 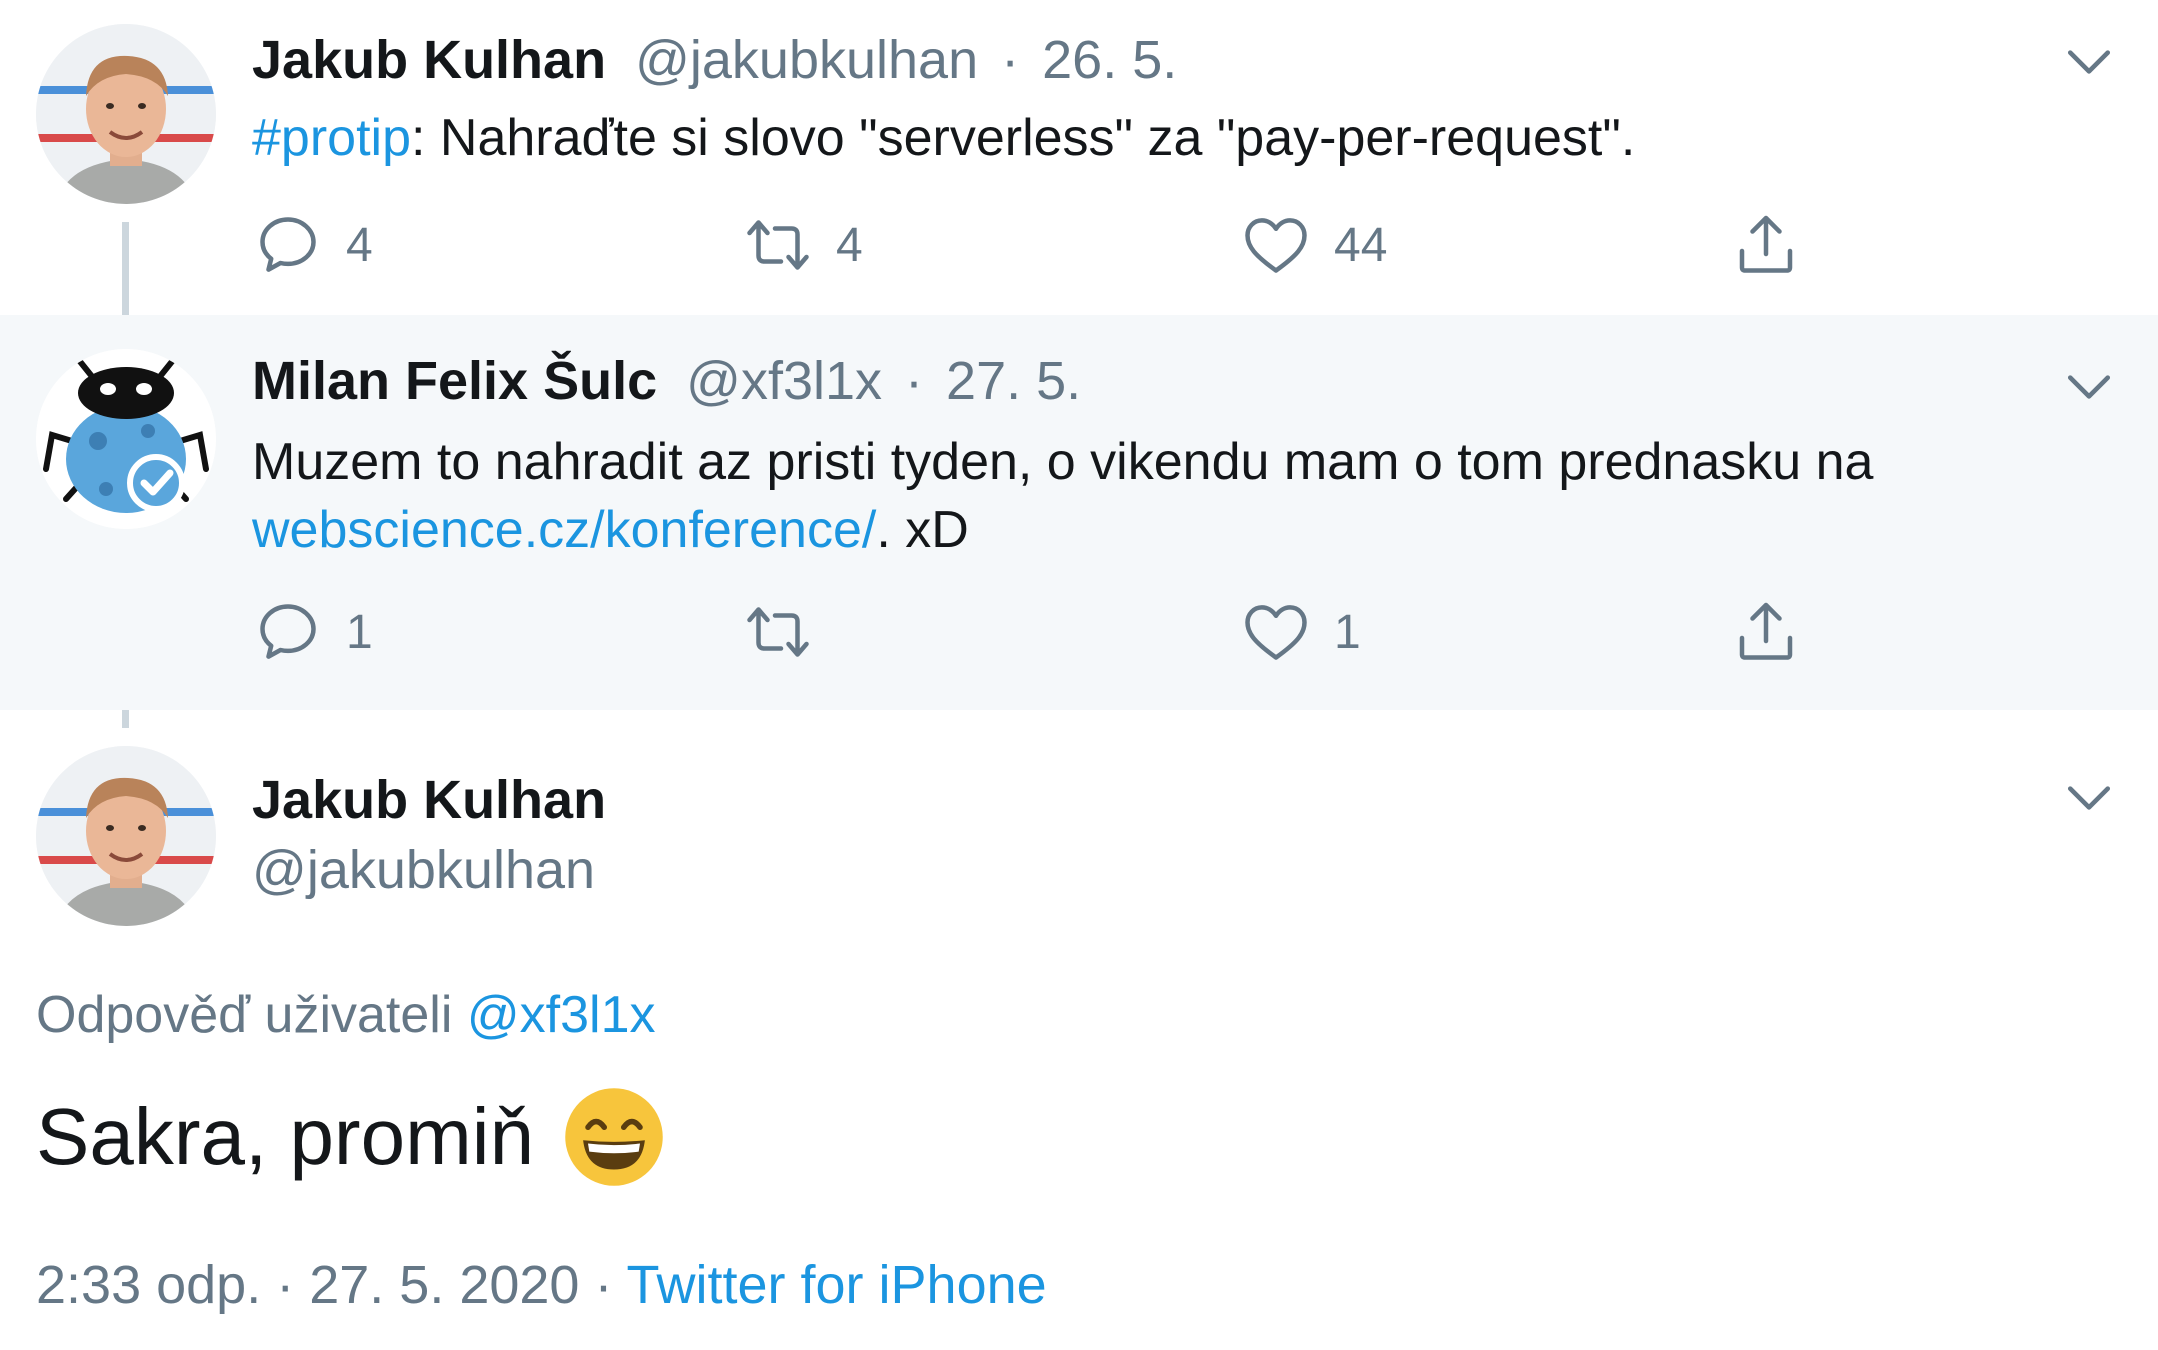 What do you see at coordinates (564, 530) in the screenshot?
I see `tweet-link: webscience.cz/konference/` at bounding box center [564, 530].